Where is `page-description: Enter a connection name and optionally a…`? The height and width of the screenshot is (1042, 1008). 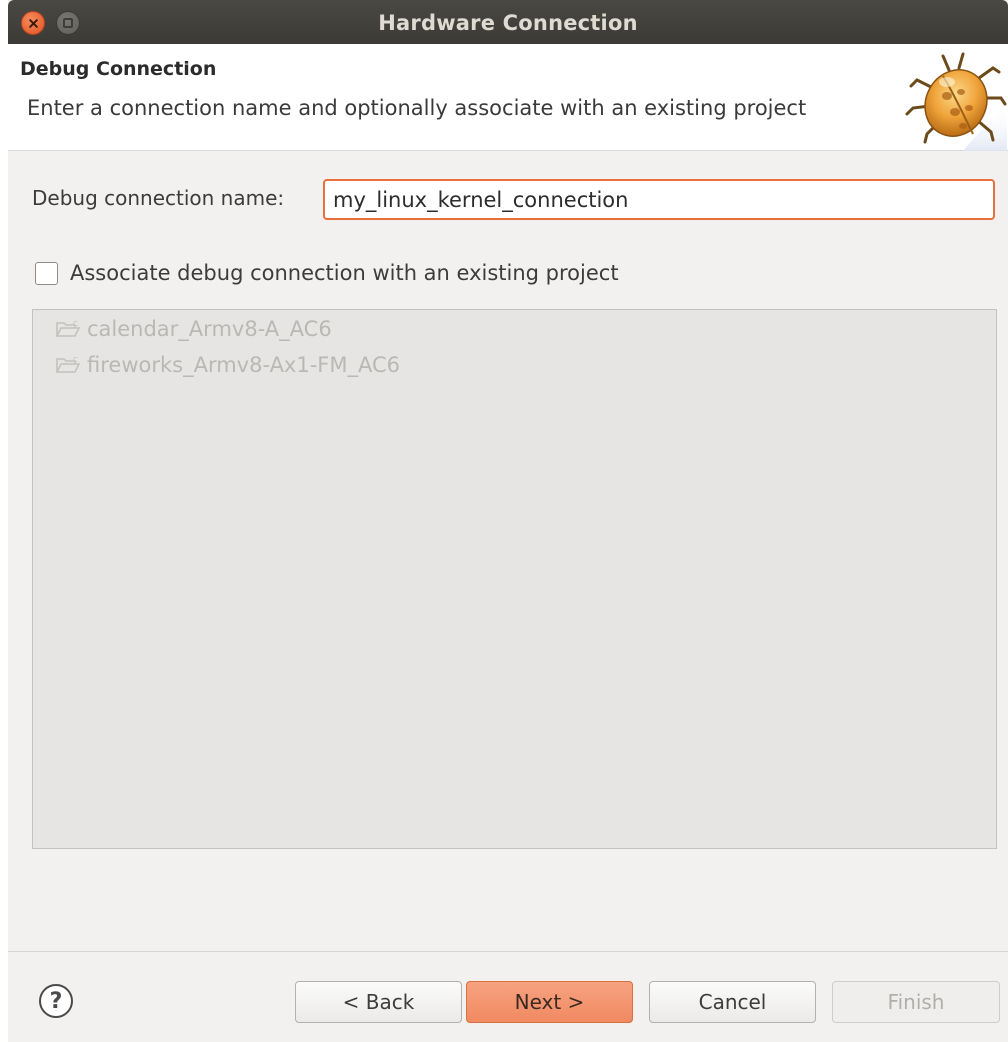
page-description: Enter a connection name and optionally a… is located at coordinates (417, 108).